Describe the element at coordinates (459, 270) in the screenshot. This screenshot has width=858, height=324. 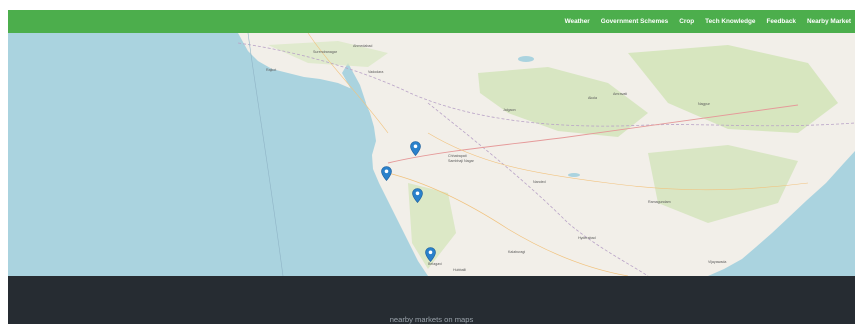
I see `svg-text: Hubballi` at that location.